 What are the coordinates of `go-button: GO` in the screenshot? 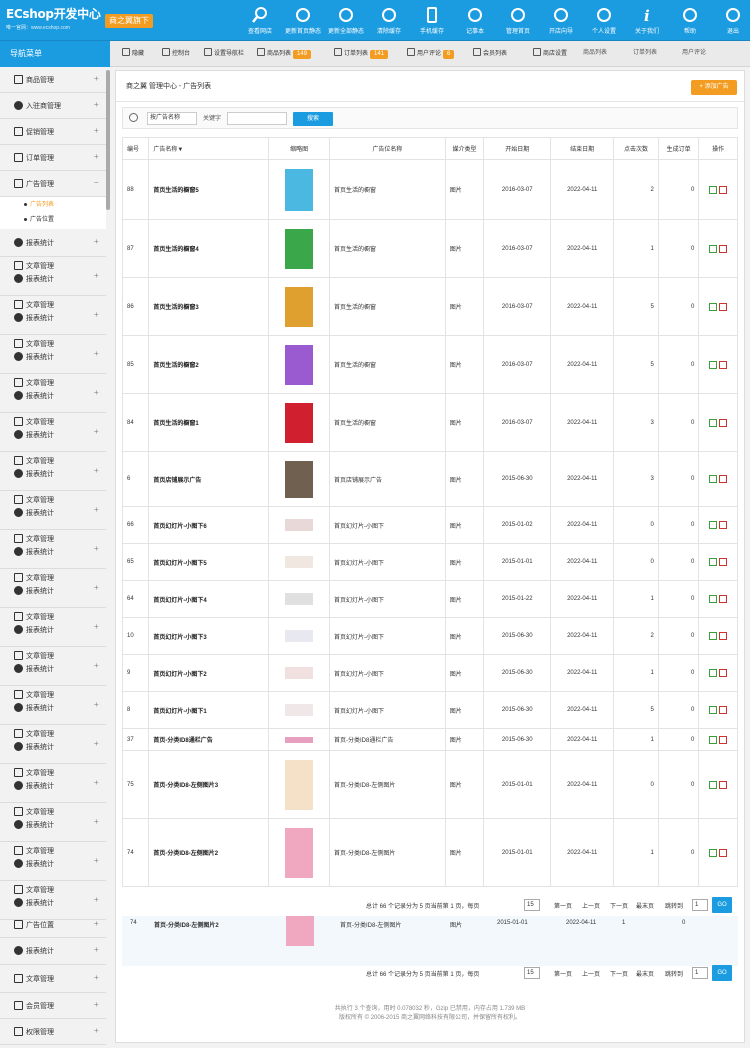 It's located at (722, 905).